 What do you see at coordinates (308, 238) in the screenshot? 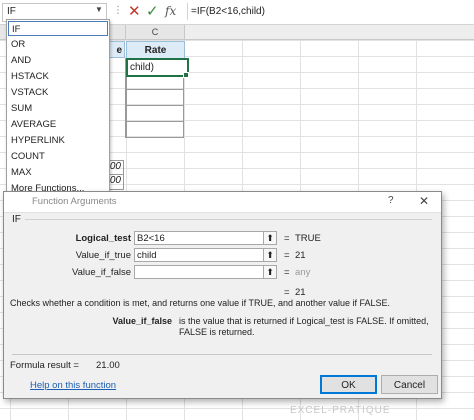
I see `arg-result-logical-test: TRUE` at bounding box center [308, 238].